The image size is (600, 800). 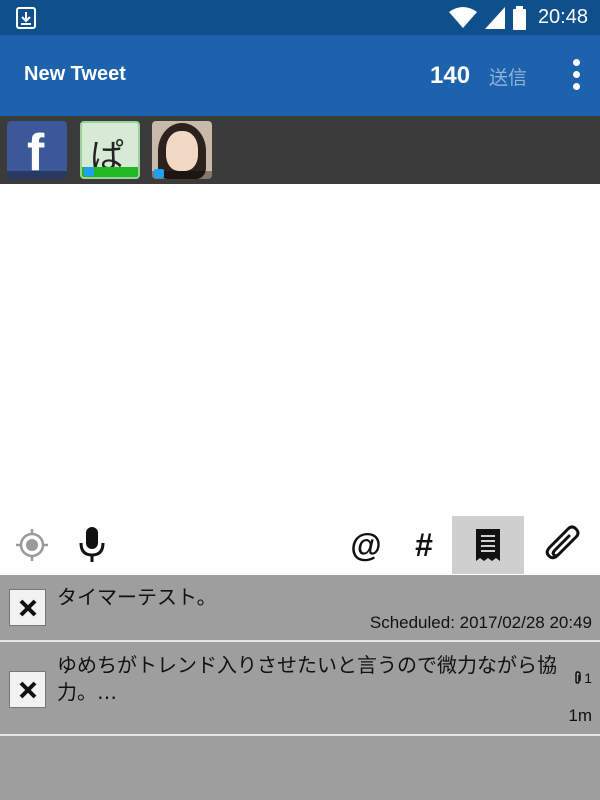 What do you see at coordinates (580, 715) in the screenshot?
I see `draft-time: 1m` at bounding box center [580, 715].